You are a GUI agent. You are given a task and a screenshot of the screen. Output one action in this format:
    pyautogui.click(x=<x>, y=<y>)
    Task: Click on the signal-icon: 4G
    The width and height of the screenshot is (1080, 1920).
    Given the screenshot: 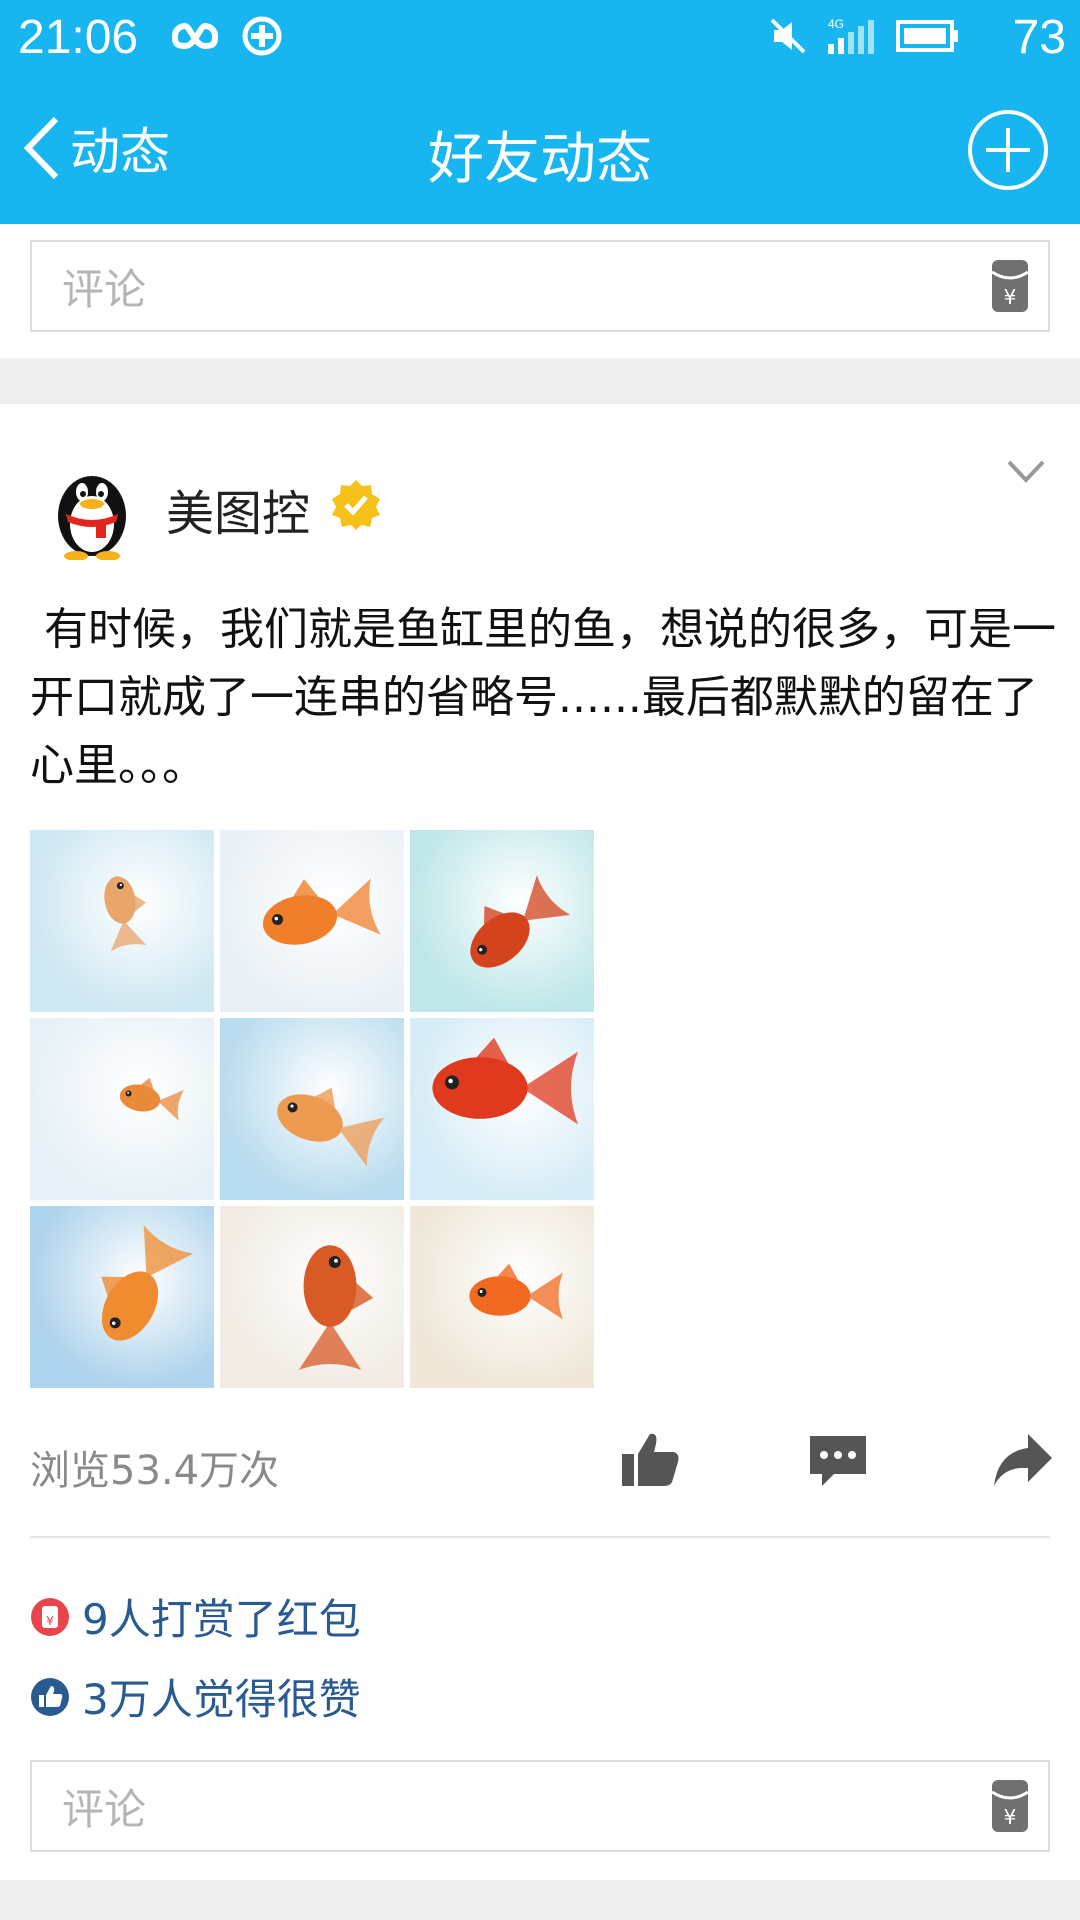 What is the action you would take?
    pyautogui.click(x=851, y=35)
    